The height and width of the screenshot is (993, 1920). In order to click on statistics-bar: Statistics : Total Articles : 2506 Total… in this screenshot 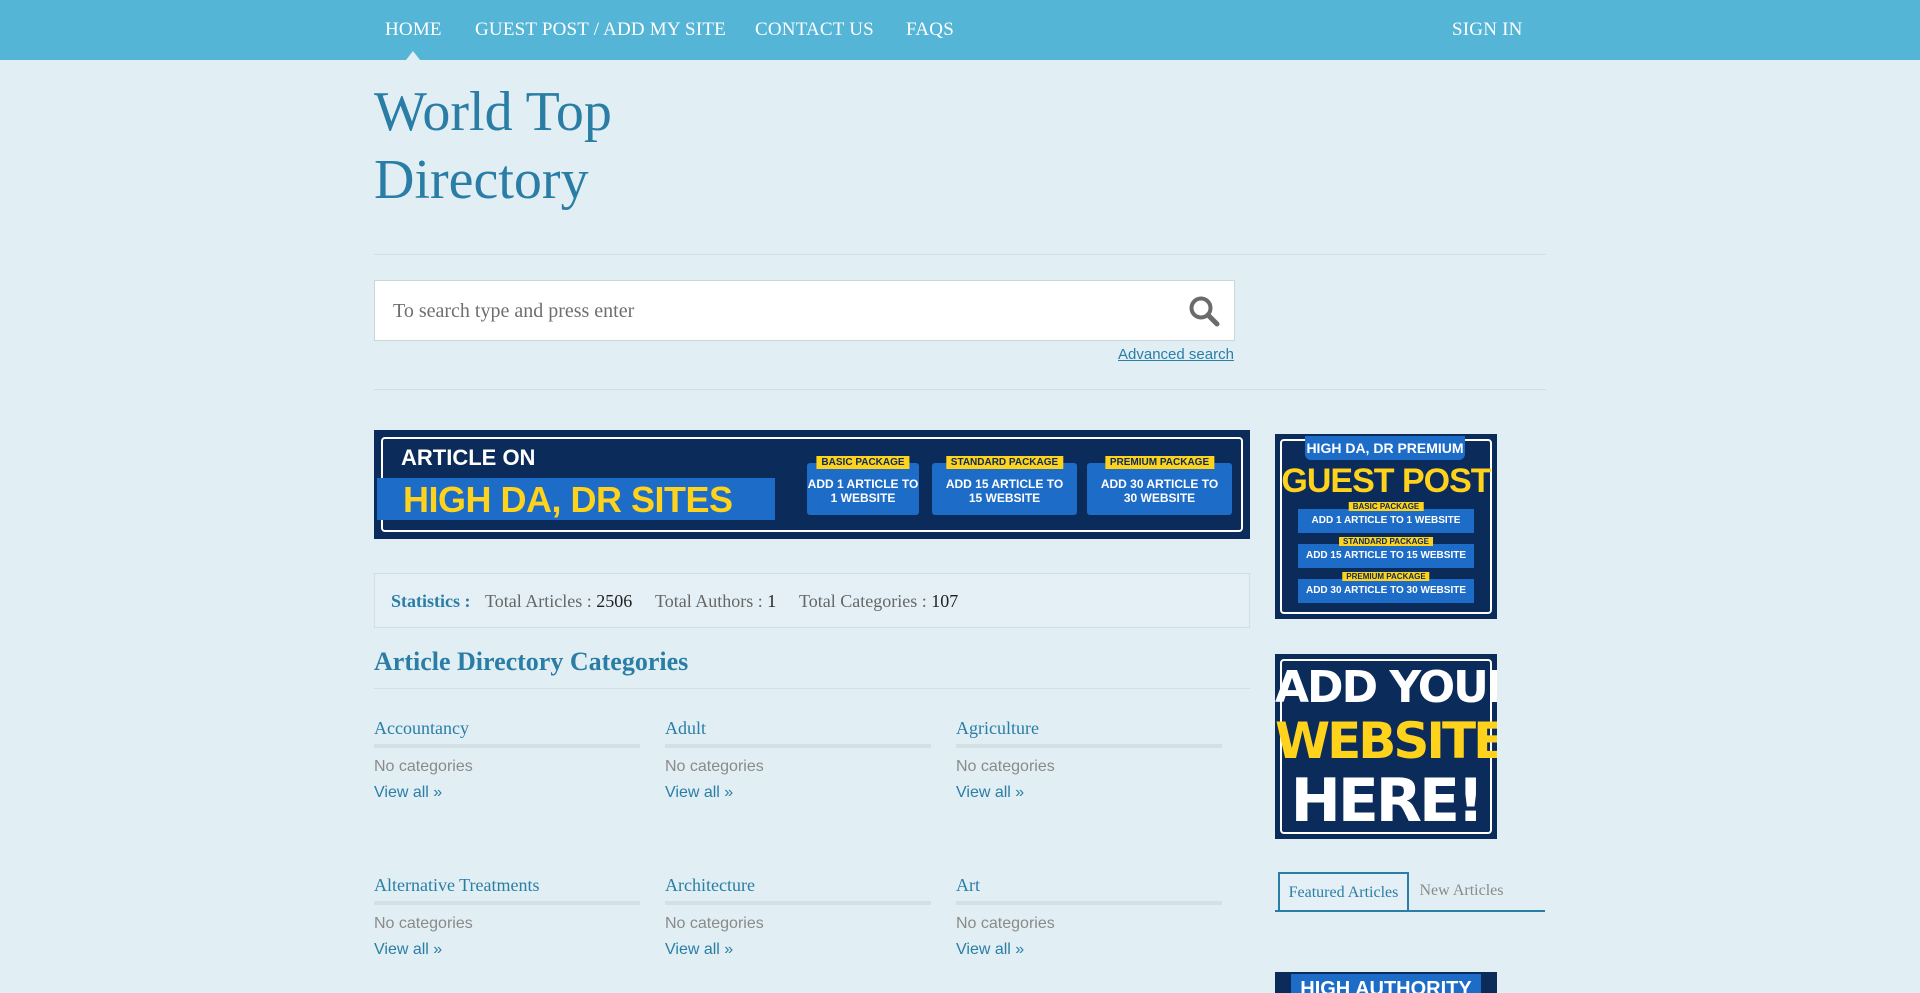, I will do `click(812, 600)`.